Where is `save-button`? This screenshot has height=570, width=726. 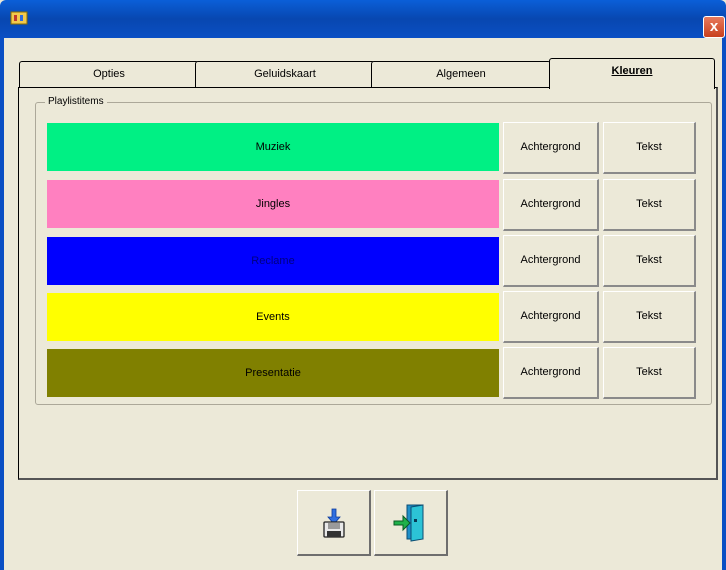
save-button is located at coordinates (334, 523).